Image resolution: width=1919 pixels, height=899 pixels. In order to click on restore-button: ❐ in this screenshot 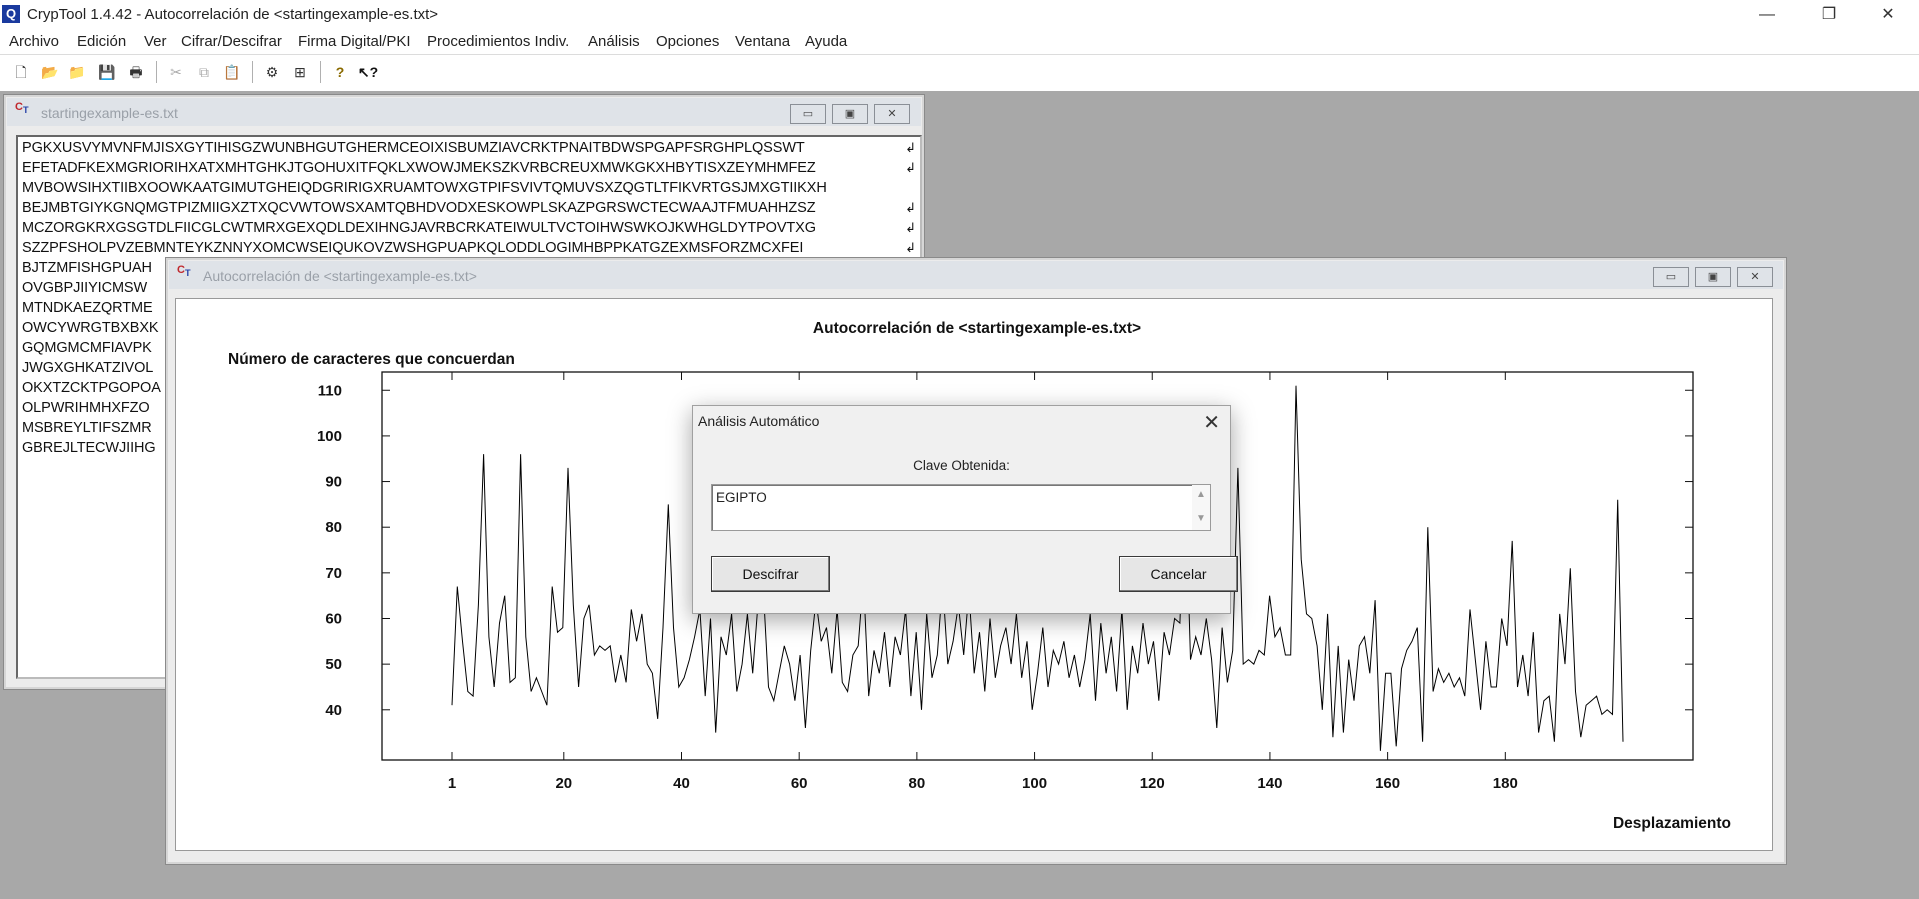, I will do `click(1829, 14)`.